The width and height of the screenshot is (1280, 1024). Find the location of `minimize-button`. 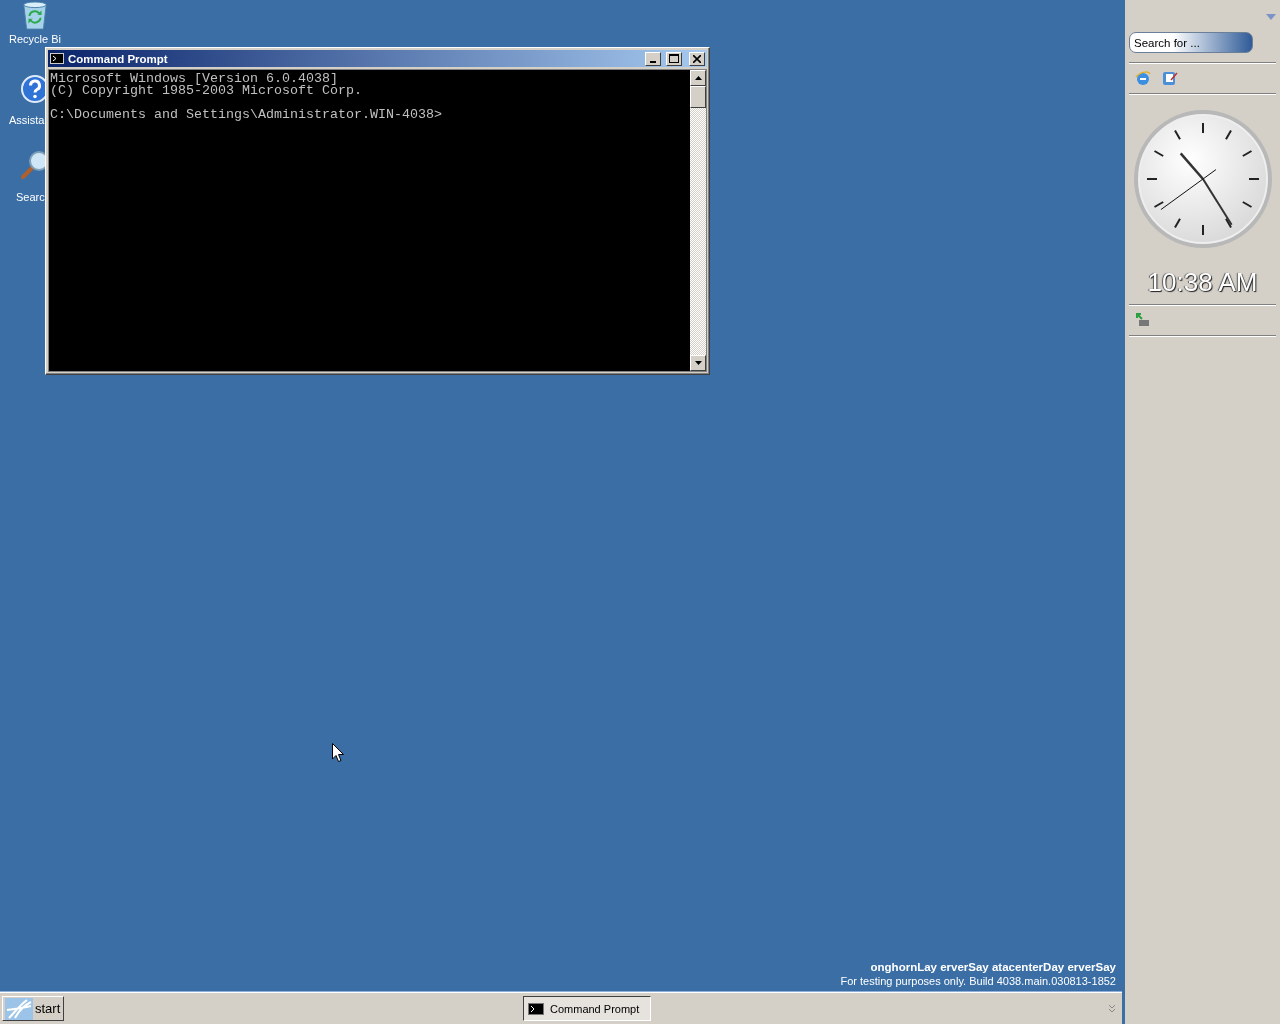

minimize-button is located at coordinates (653, 58).